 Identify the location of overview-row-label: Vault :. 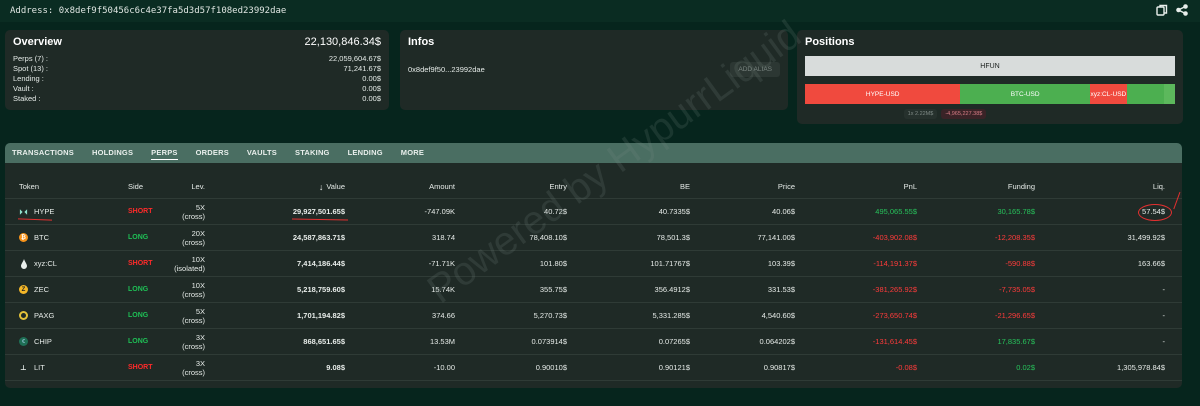
(23, 88).